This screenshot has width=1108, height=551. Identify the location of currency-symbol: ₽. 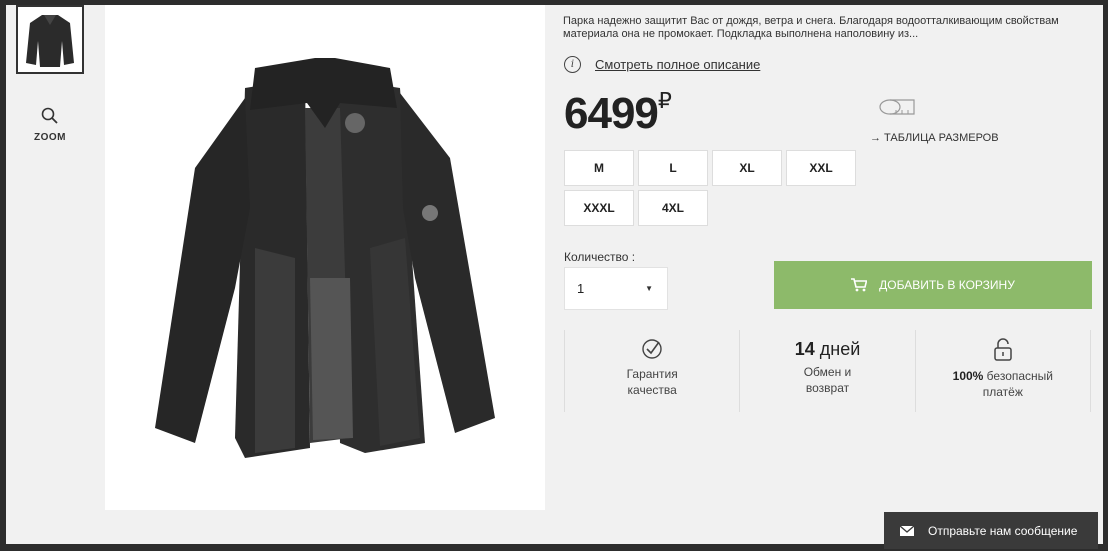
(664, 101).